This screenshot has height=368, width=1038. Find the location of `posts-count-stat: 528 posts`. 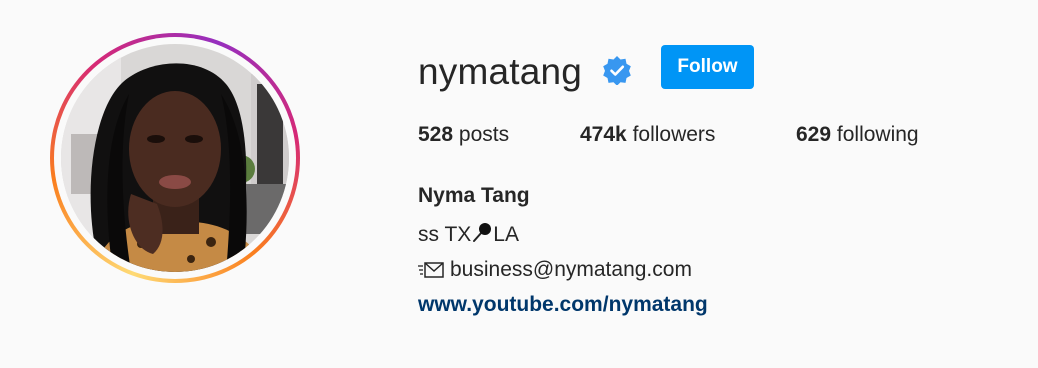

posts-count-stat: 528 posts is located at coordinates (463, 135).